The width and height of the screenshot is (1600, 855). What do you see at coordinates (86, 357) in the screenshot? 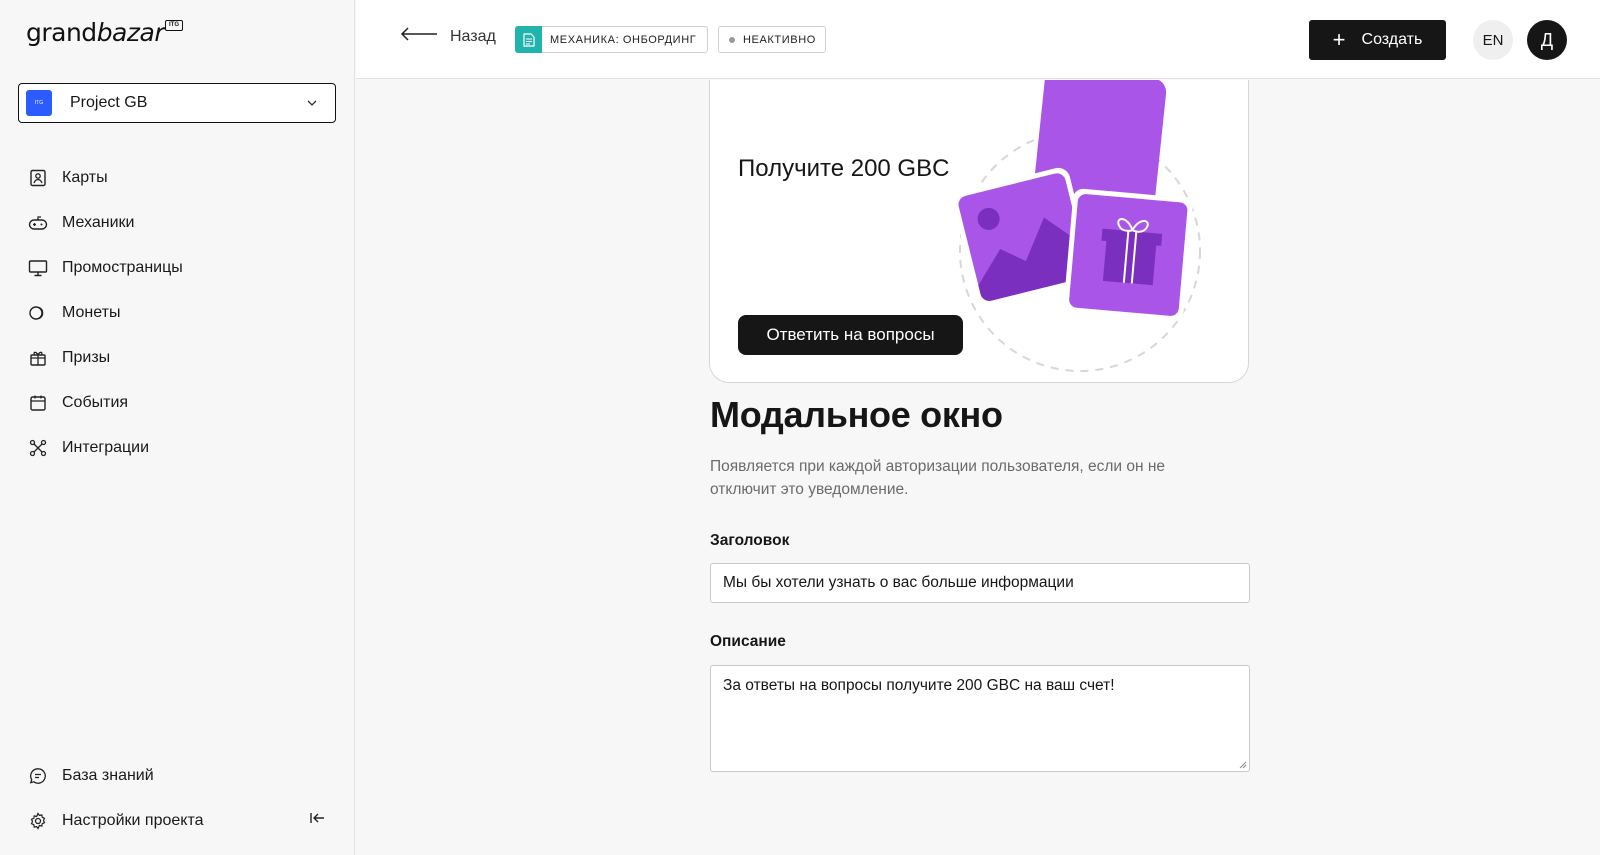
I see `sidebar-item-label: Призы` at bounding box center [86, 357].